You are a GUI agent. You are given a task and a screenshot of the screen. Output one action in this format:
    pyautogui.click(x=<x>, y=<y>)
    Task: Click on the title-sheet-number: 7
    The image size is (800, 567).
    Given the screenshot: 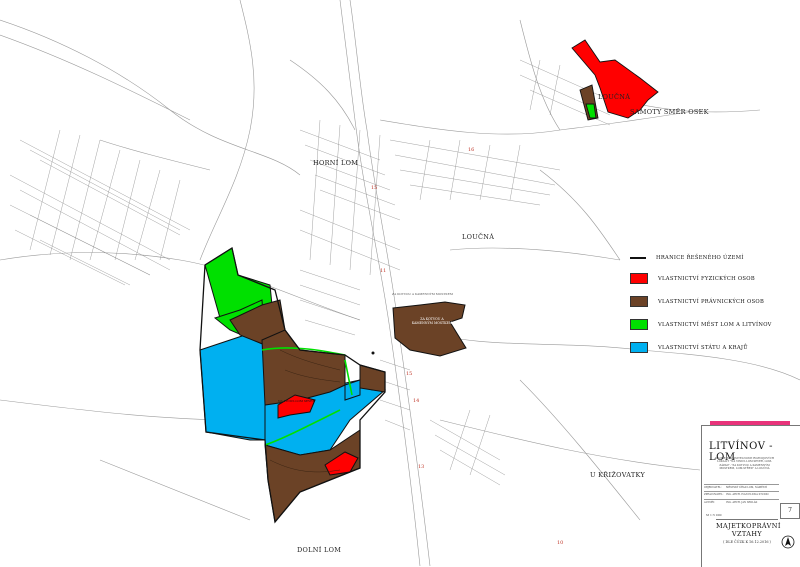 What is the action you would take?
    pyautogui.click(x=790, y=511)
    